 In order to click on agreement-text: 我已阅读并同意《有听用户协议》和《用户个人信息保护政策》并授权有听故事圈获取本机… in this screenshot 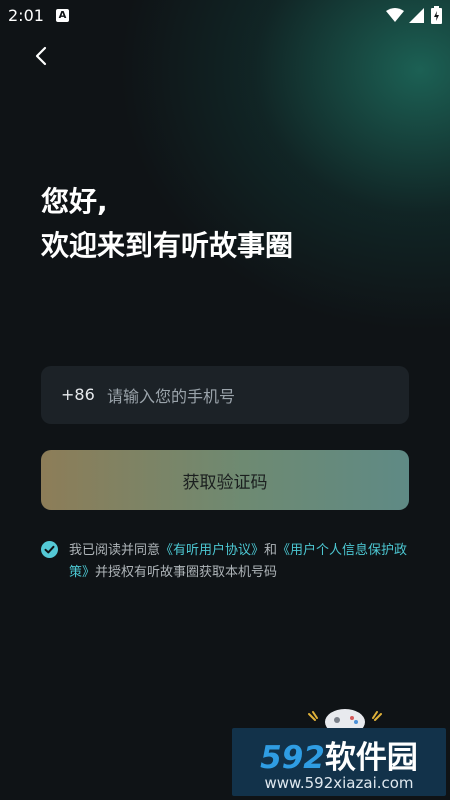, I will do `click(244, 562)`.